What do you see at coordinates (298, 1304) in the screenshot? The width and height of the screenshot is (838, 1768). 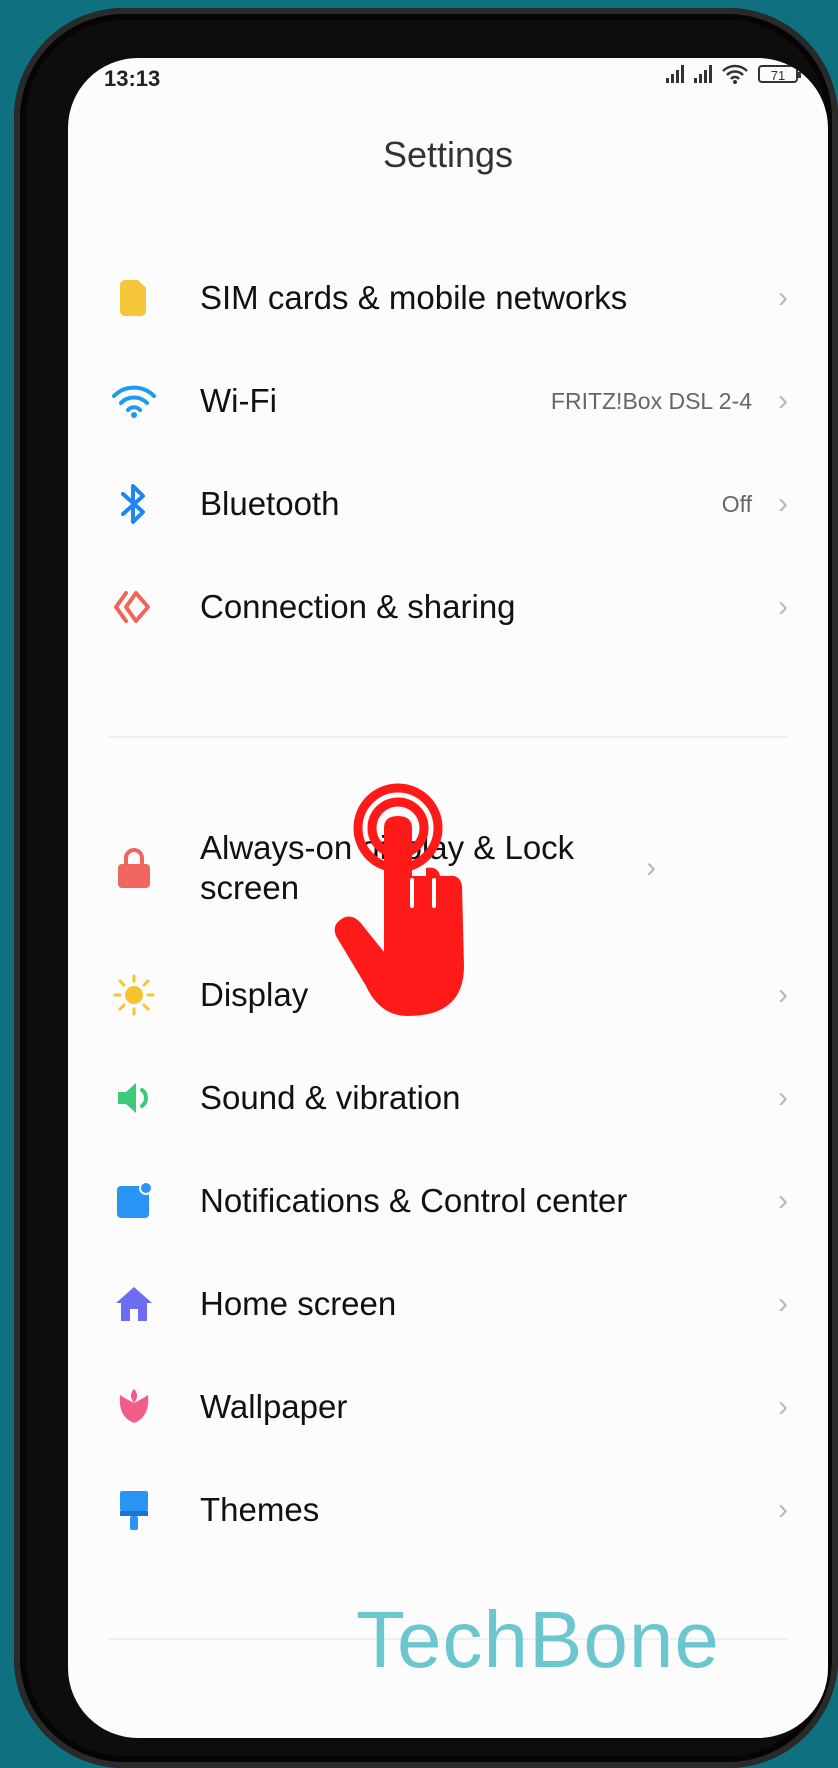 I see `settings-item-label: Home screen` at bounding box center [298, 1304].